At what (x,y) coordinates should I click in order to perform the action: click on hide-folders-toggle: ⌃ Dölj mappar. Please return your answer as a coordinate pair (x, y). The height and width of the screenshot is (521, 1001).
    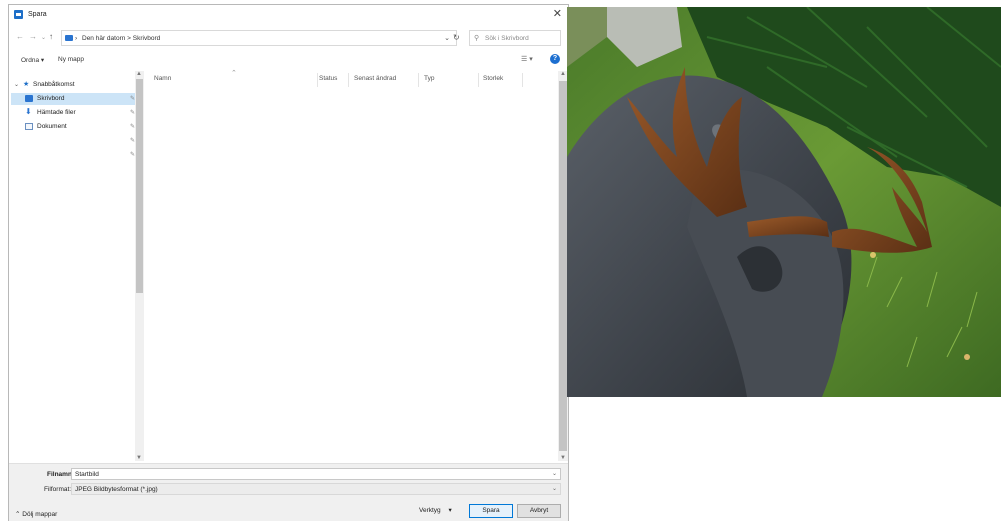
    Looking at the image, I should click on (36, 514).